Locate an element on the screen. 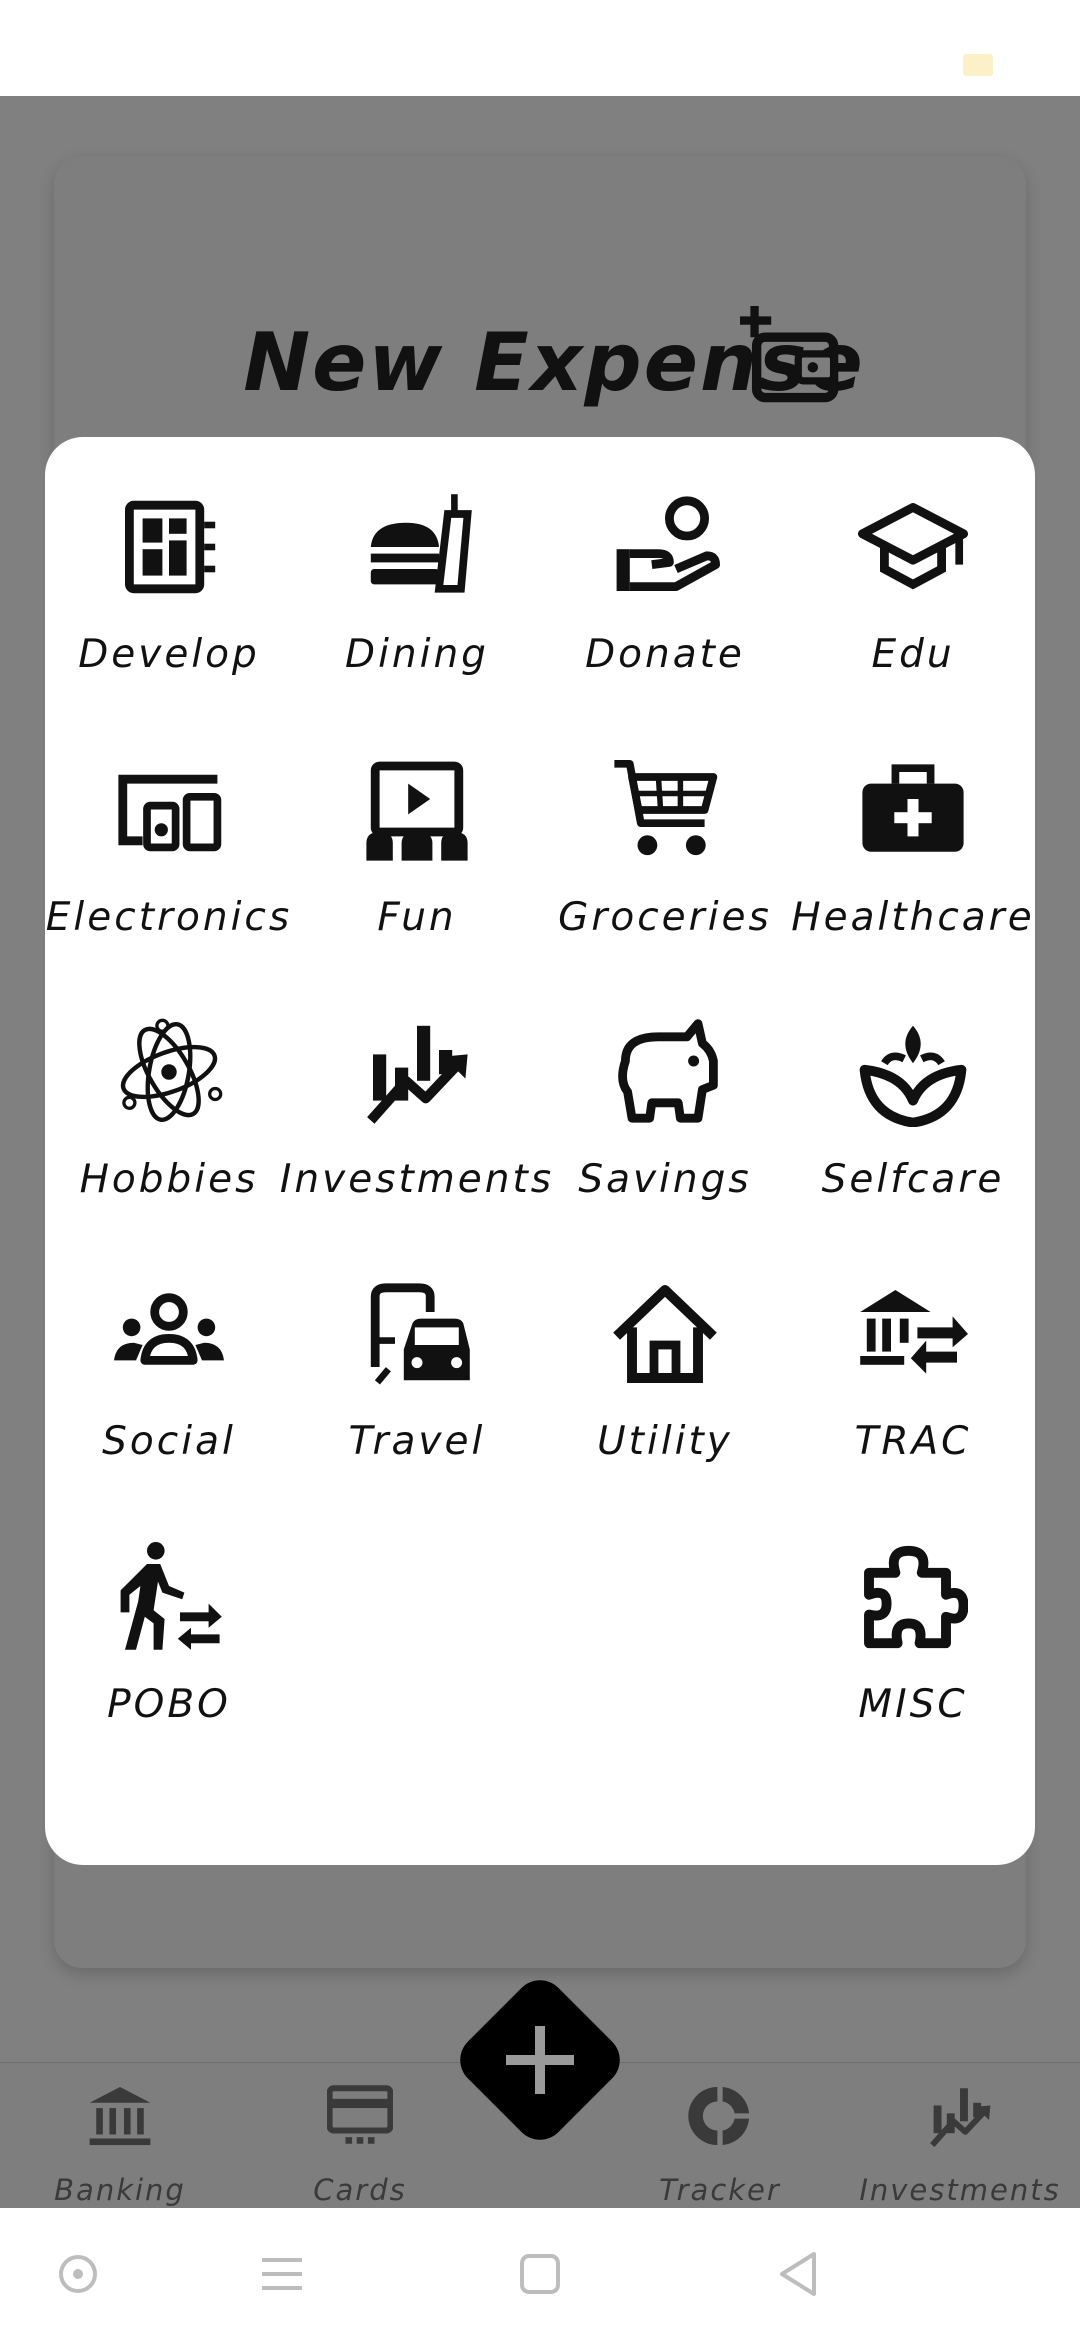 The width and height of the screenshot is (1080, 2340). nav-banking: Banking is located at coordinates (120, 2136).